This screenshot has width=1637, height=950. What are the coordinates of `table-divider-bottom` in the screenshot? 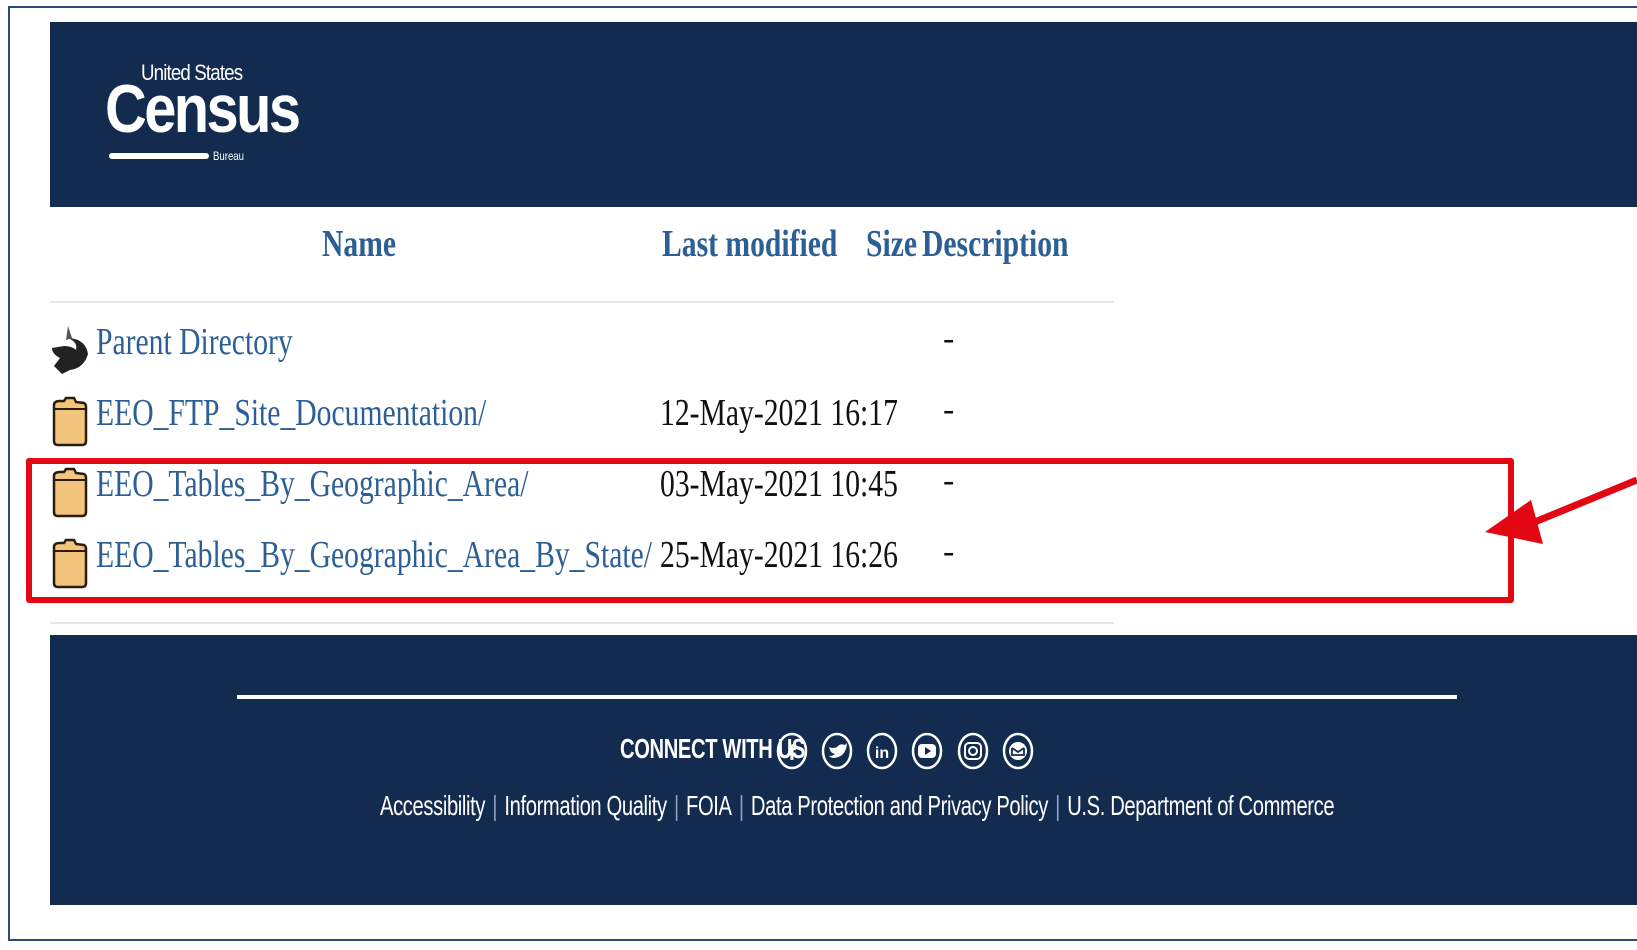 It's located at (582, 623).